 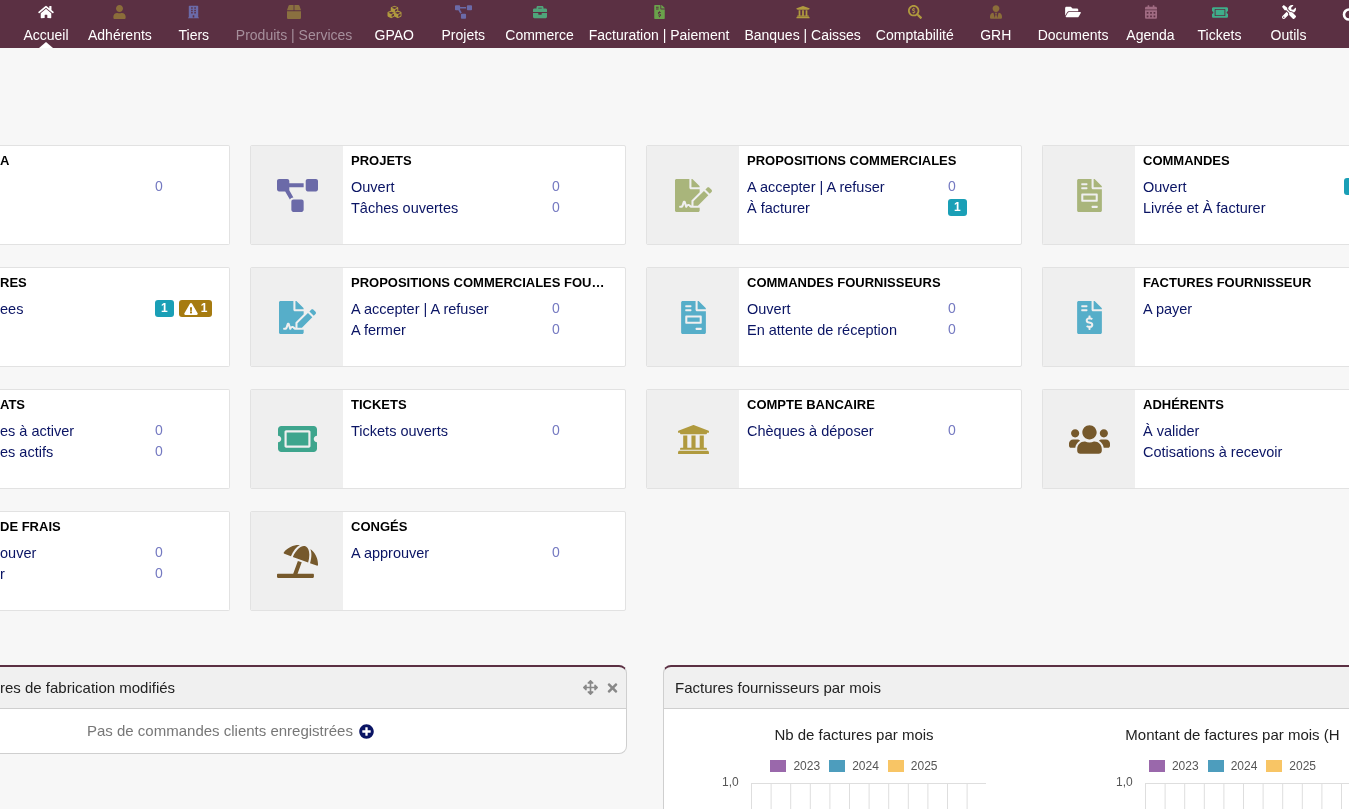 What do you see at coordinates (1150, 24) in the screenshot?
I see `nav-tab: Agenda` at bounding box center [1150, 24].